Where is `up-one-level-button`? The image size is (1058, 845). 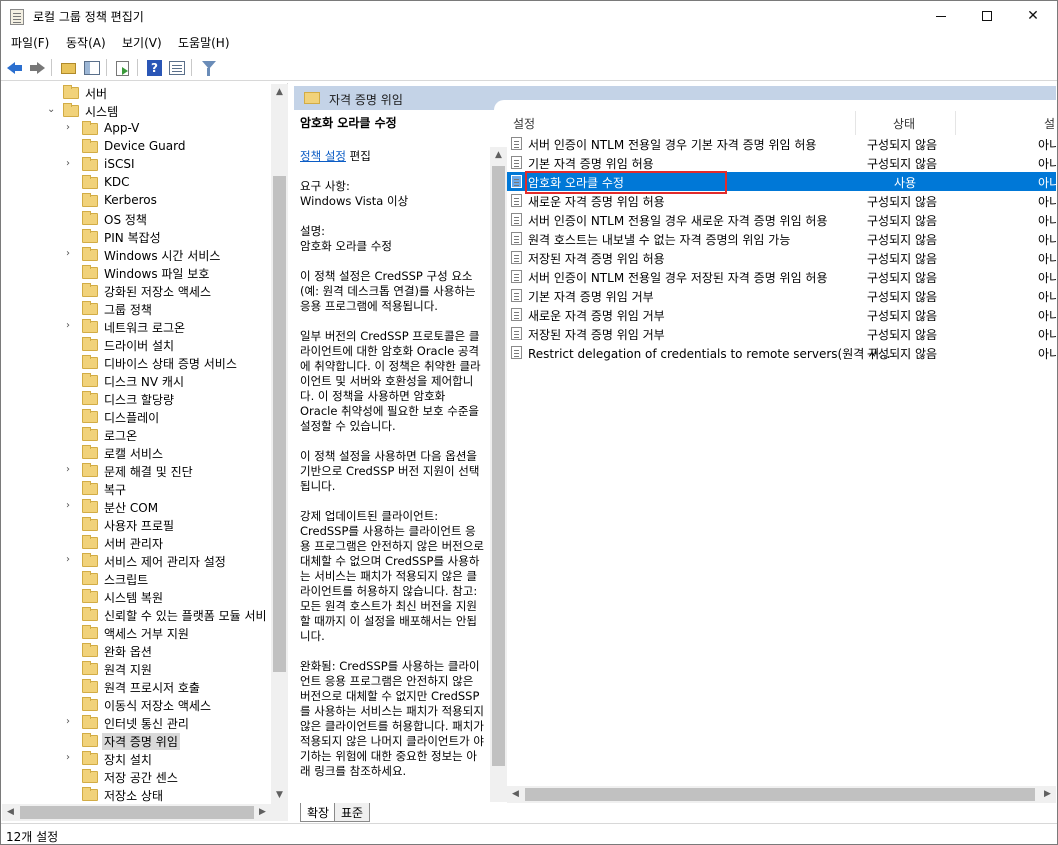
up-one-level-button is located at coordinates (68, 68).